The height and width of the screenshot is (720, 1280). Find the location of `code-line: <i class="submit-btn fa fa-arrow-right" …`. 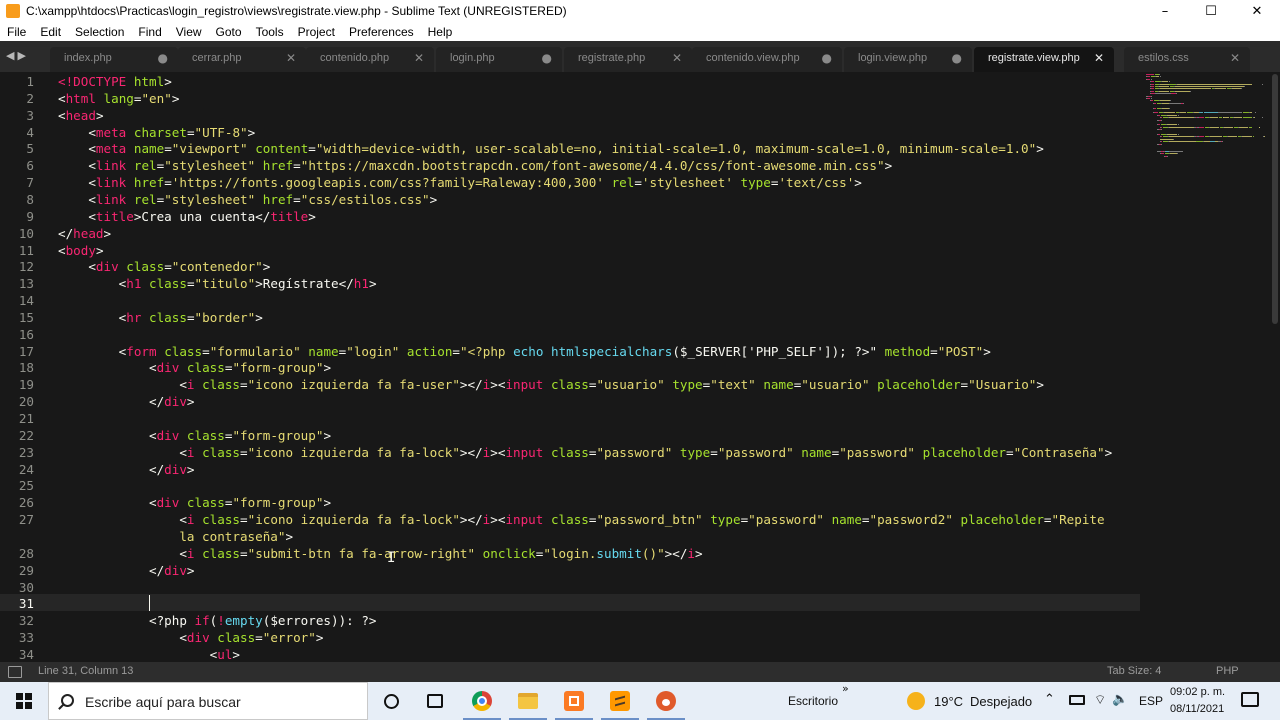

code-line: <i class="submit-btn fa fa-arrow-right" … is located at coordinates (380, 553).